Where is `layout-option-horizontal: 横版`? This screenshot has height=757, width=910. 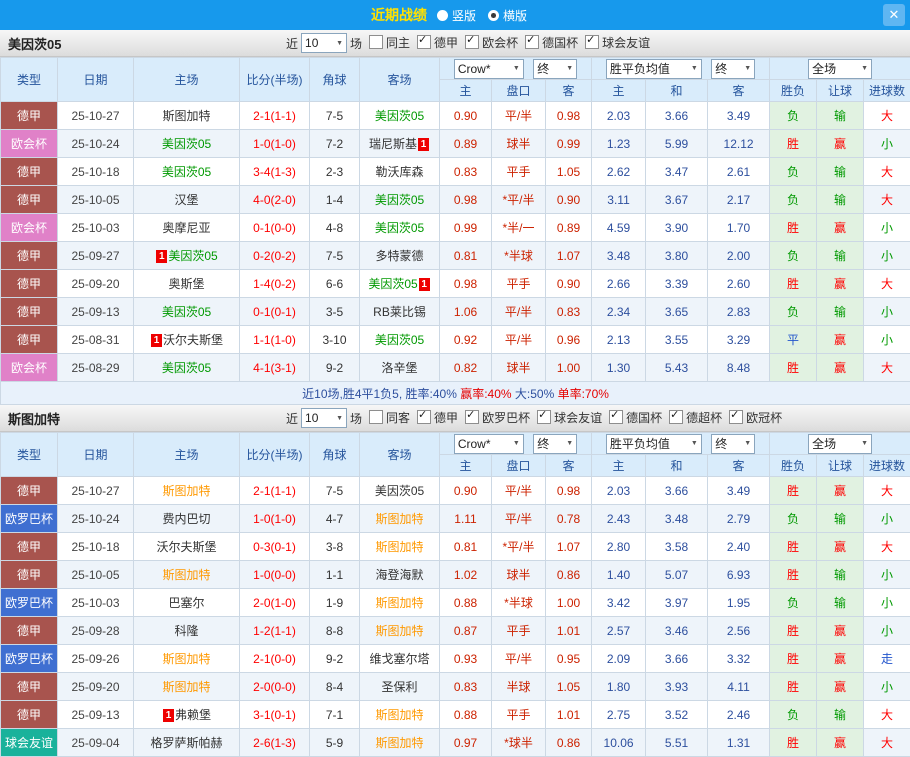
layout-option-horizontal: 横版 is located at coordinates (507, 15).